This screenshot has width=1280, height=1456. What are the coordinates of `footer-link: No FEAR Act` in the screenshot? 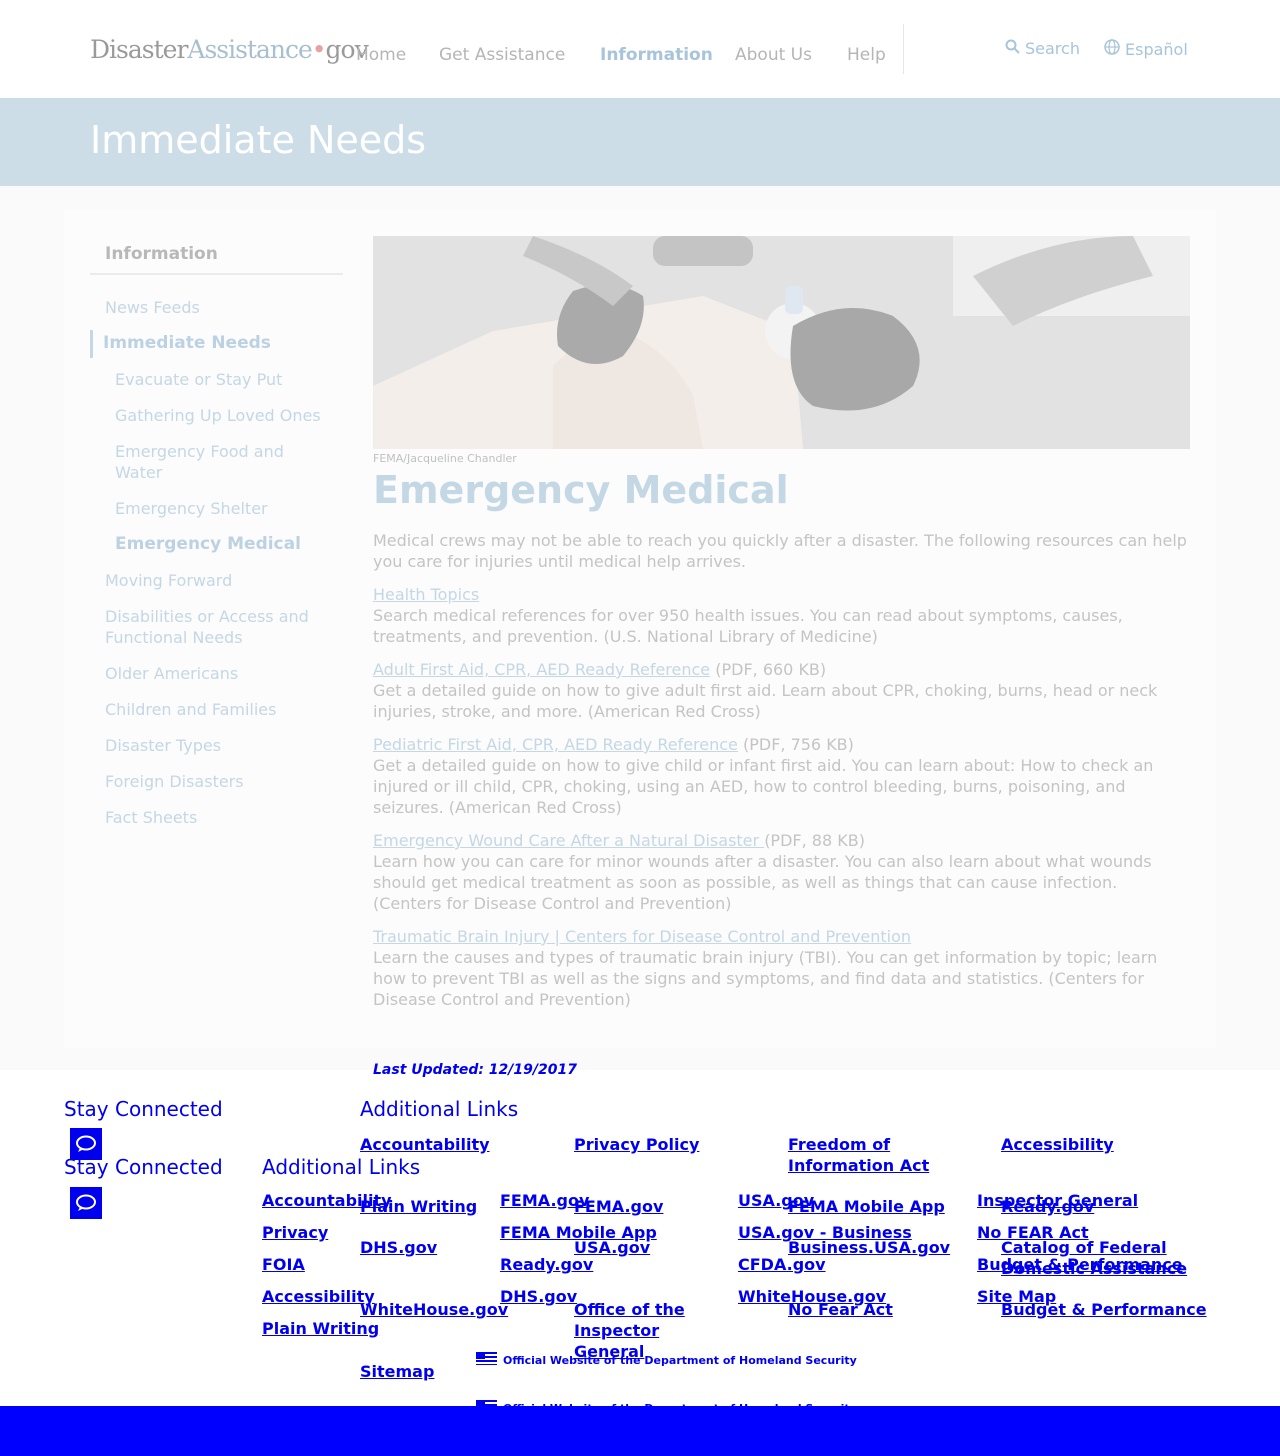 It's located at (1033, 1232).